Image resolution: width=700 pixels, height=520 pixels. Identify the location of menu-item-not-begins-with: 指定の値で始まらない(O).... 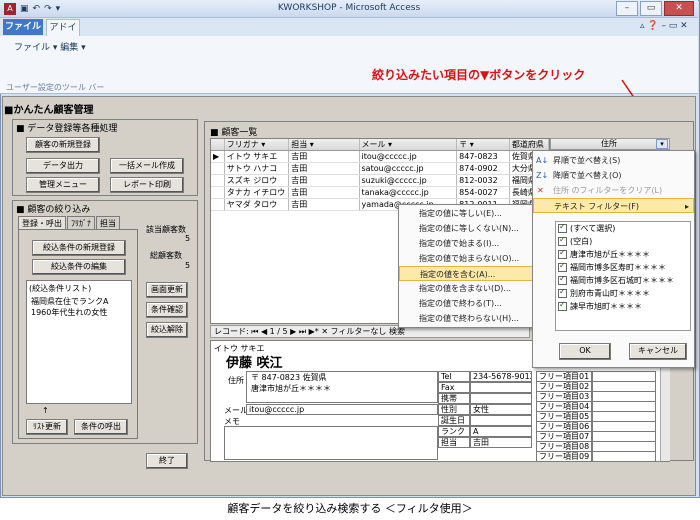
(466, 258).